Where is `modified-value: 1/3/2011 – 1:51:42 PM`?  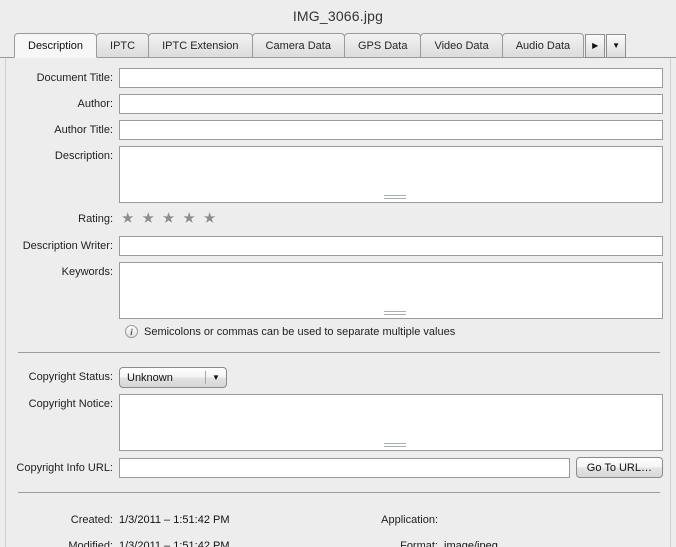 modified-value: 1/3/2011 – 1:51:42 PM is located at coordinates (174, 543).